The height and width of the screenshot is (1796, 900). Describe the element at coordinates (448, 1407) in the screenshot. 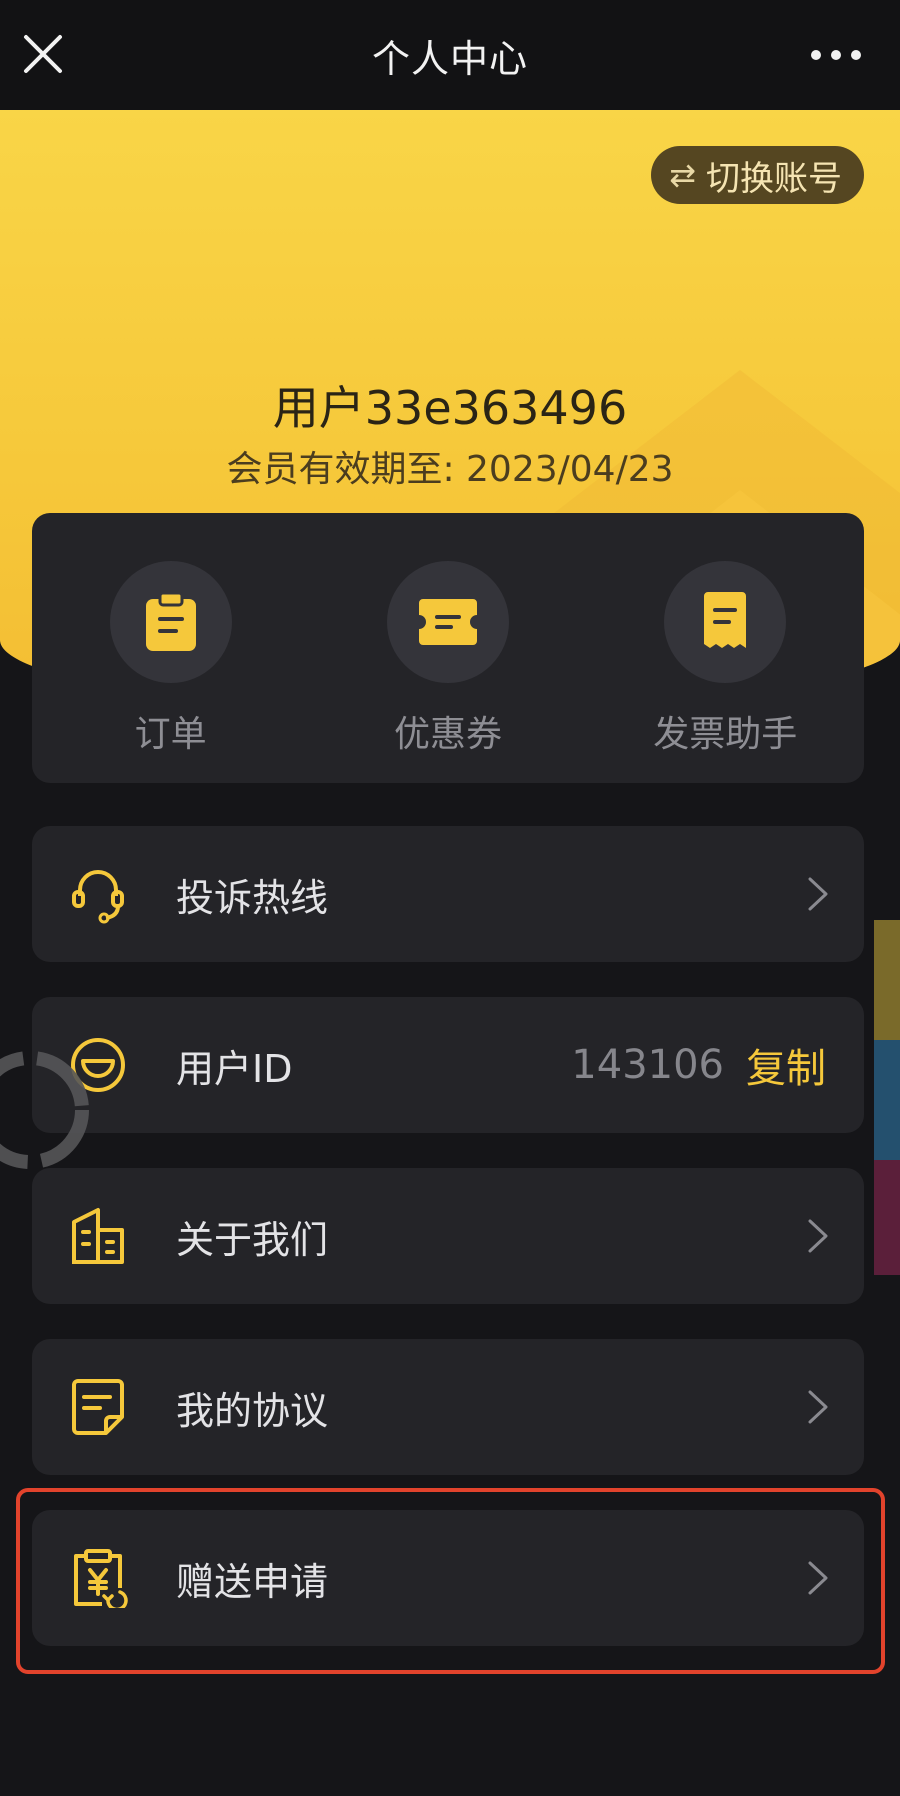

I see `menu-item-my-agreements: 我的协议` at that location.